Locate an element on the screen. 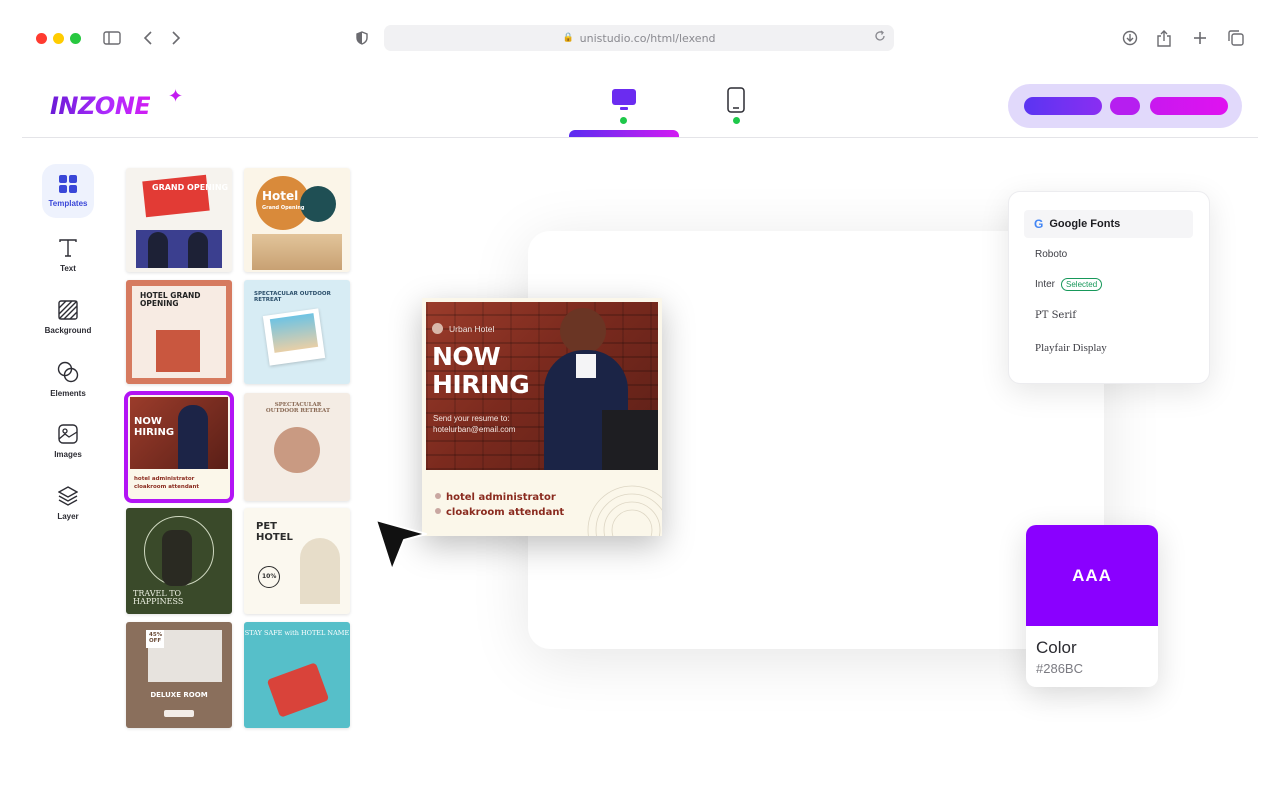 The width and height of the screenshot is (1280, 800). mobile-view-button is located at coordinates (736, 100).